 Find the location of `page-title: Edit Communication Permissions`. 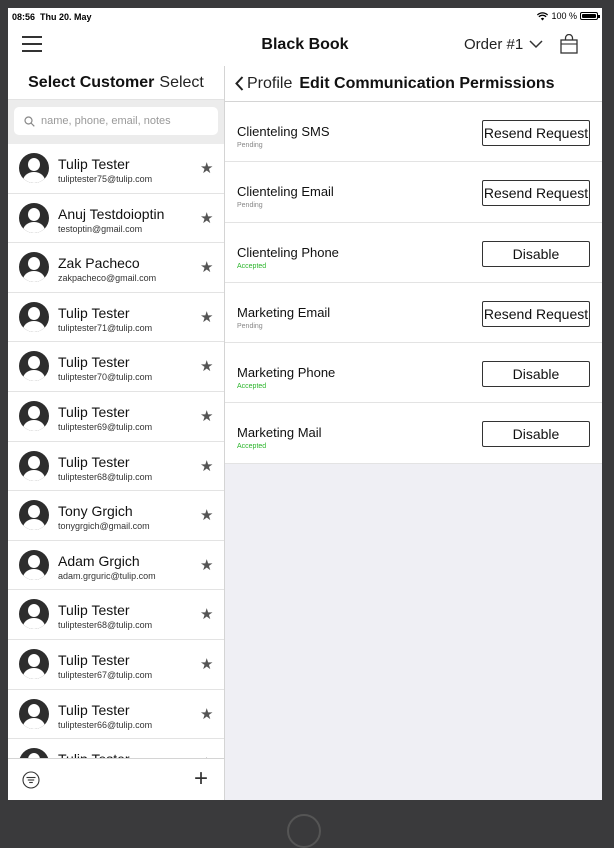

page-title: Edit Communication Permissions is located at coordinates (427, 83).